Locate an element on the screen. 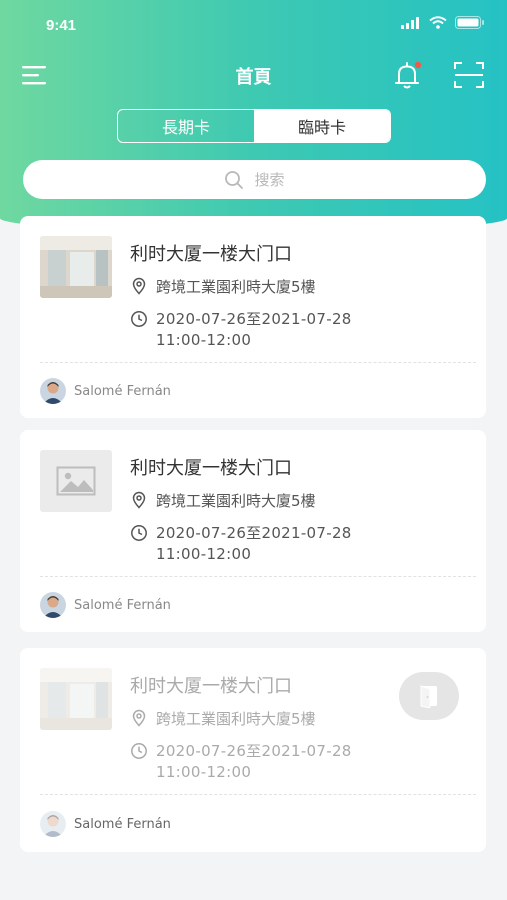 The image size is (507, 900). page-title: 首頁 is located at coordinates (253, 77).